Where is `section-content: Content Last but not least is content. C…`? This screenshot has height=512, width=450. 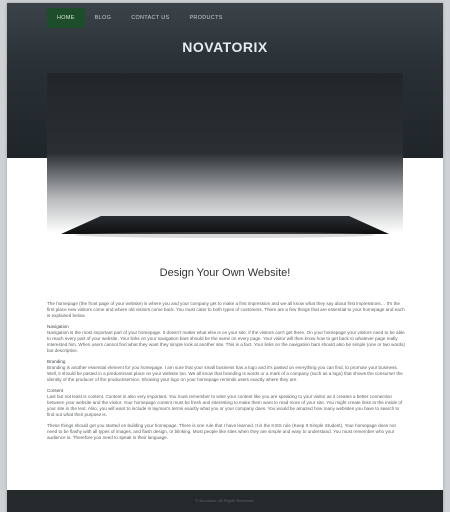
section-content: Content Last but not least is content. C… is located at coordinates (226, 403).